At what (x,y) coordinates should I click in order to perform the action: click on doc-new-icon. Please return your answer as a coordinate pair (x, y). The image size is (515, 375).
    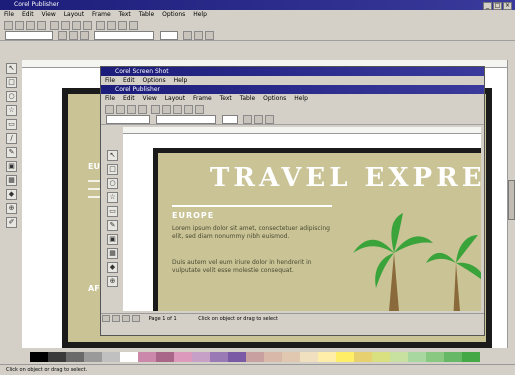
    Looking at the image, I should click on (109, 109).